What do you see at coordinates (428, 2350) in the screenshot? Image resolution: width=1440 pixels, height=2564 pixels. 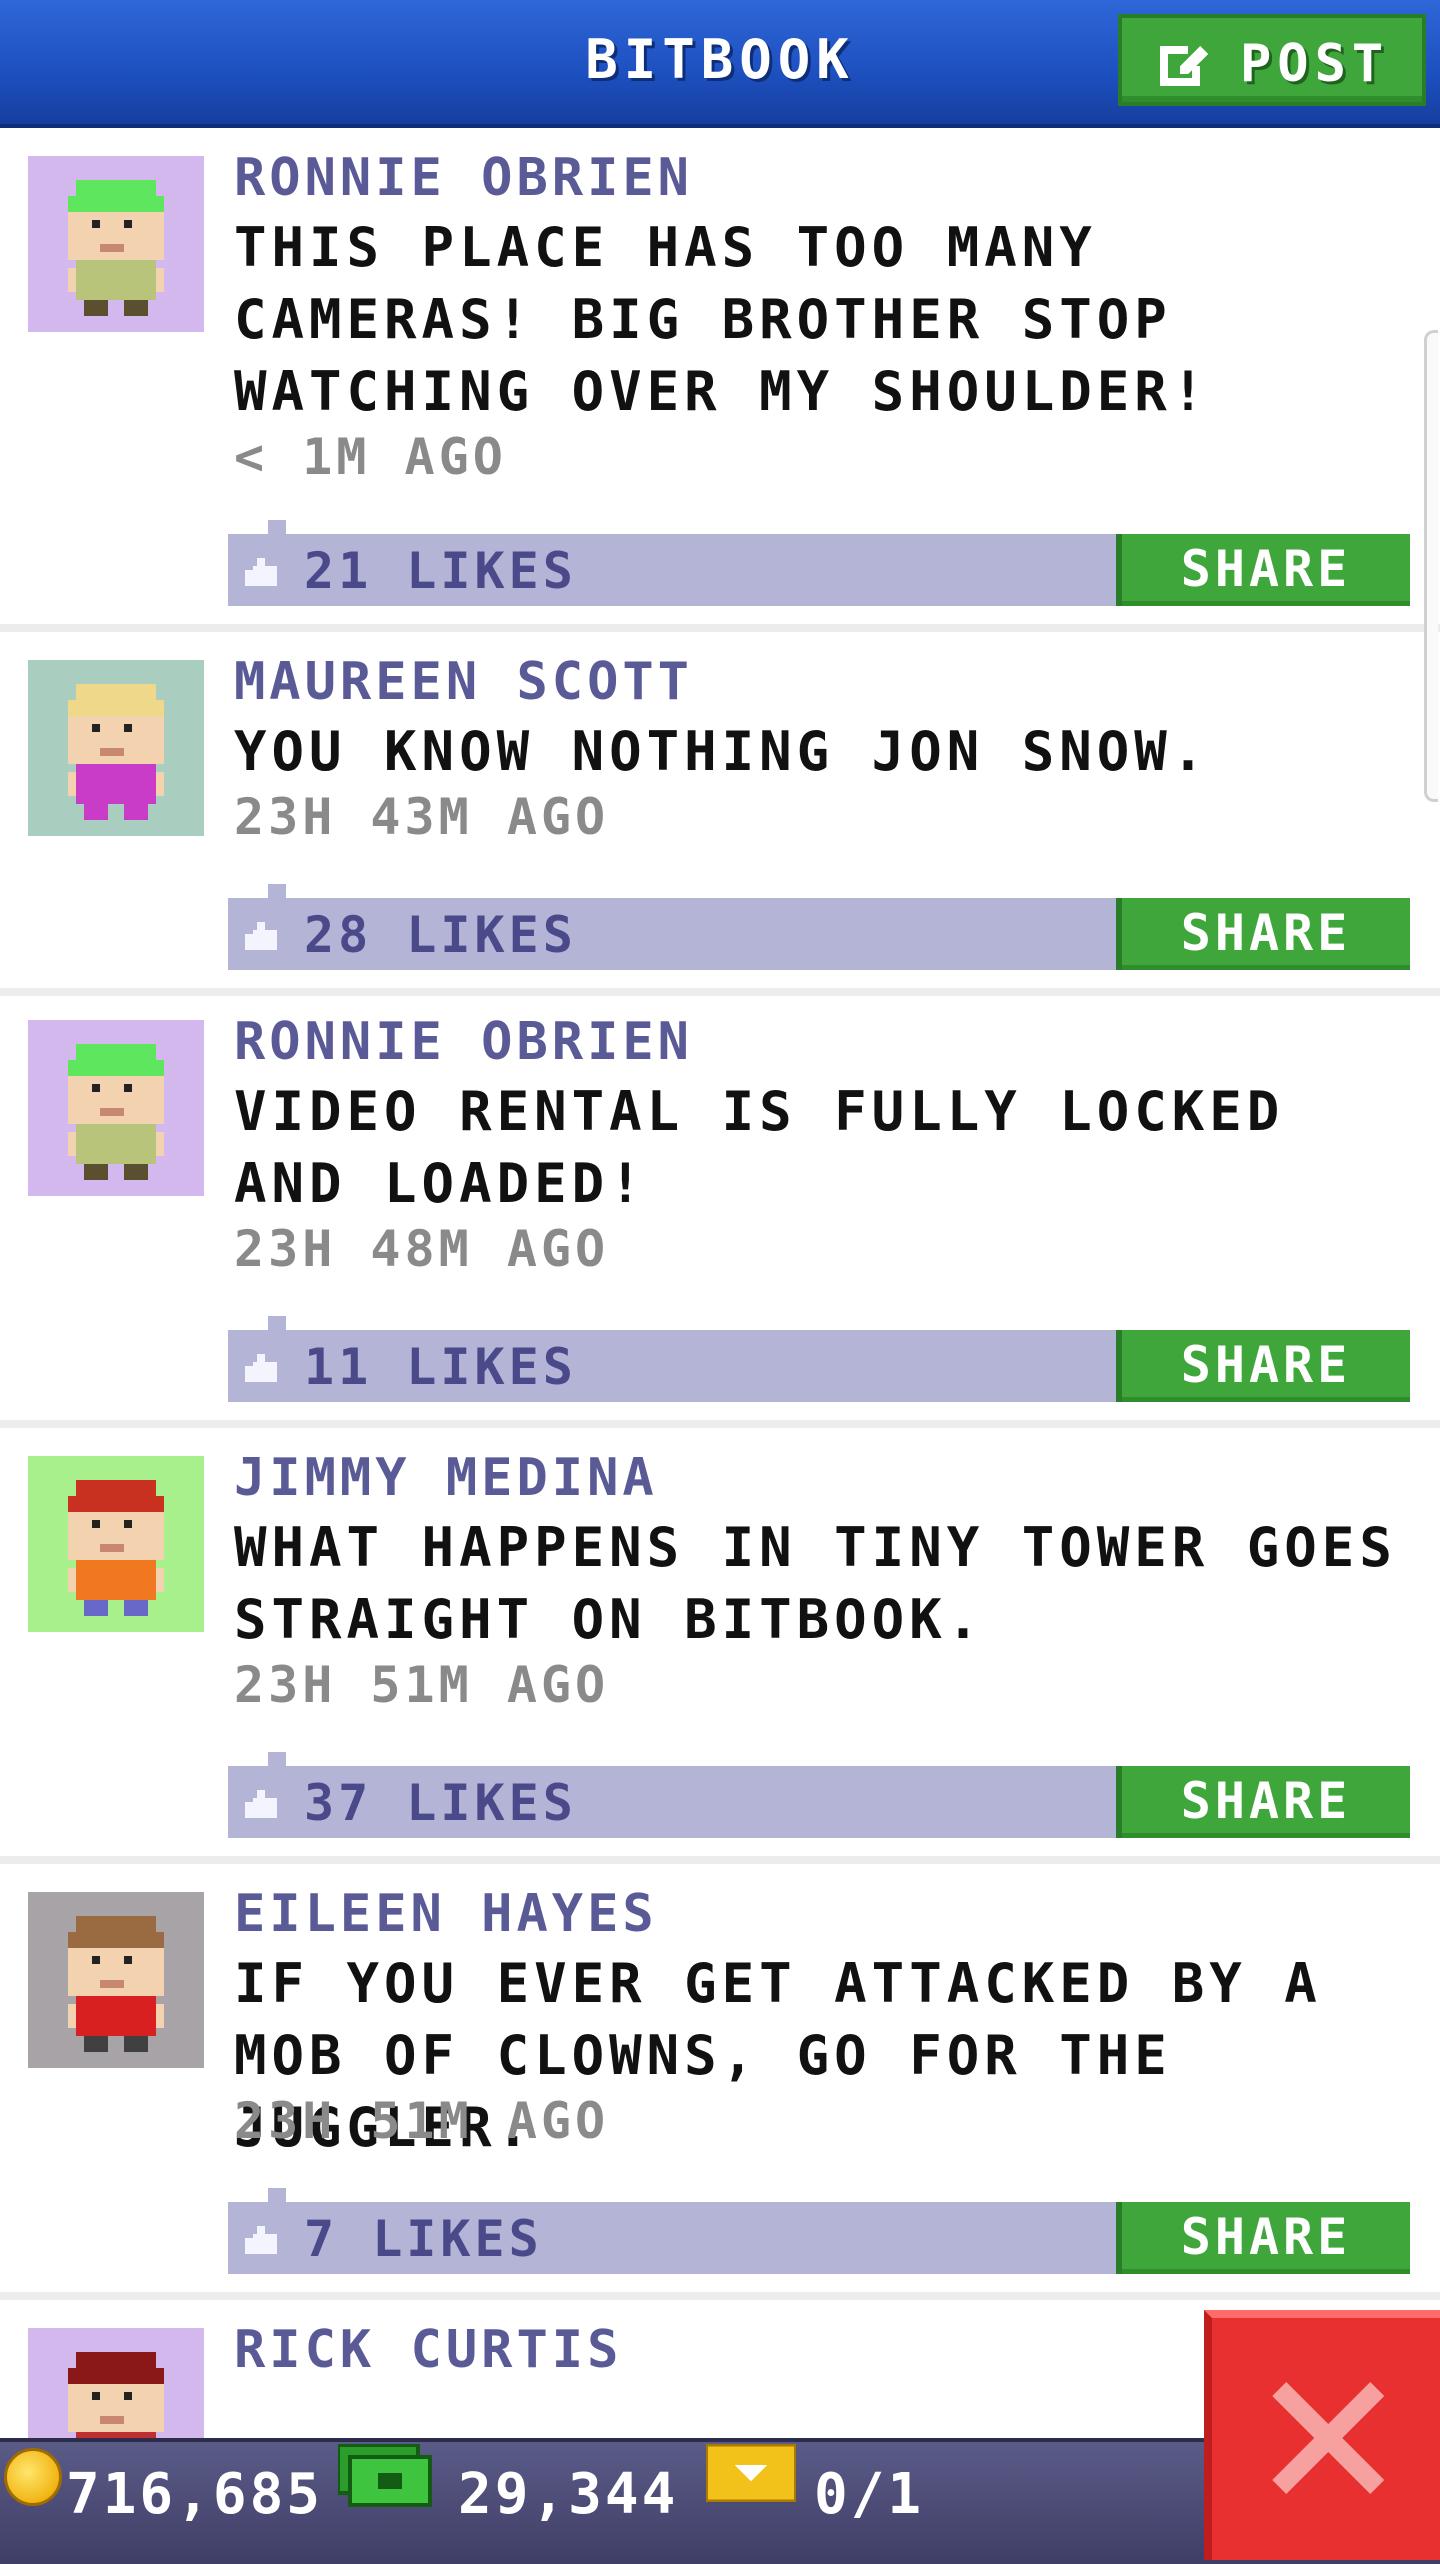 I see `post-author: RICK CURTIS` at bounding box center [428, 2350].